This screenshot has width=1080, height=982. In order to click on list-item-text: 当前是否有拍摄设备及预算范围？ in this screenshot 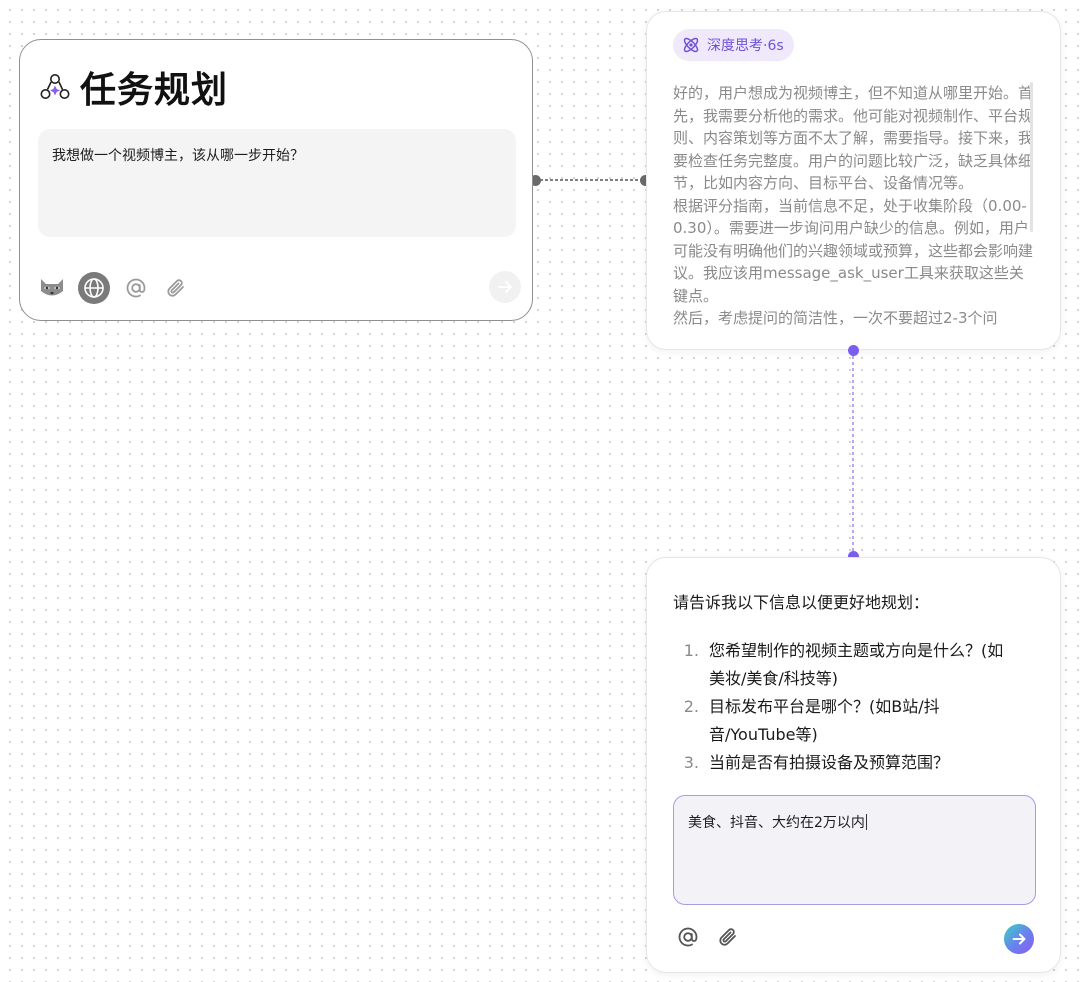, I will do `click(876, 763)`.